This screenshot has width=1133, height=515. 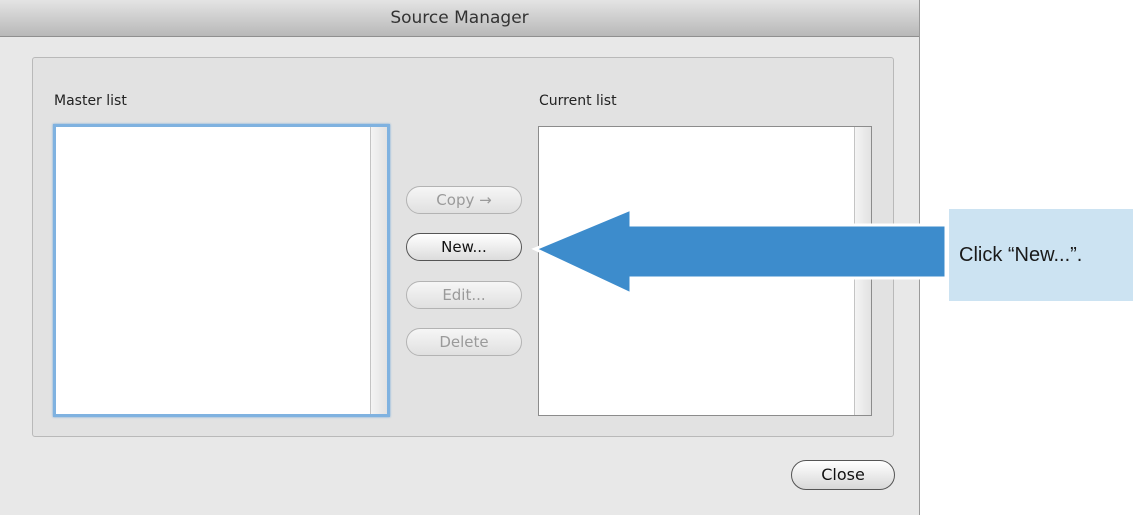 I want to click on window-title: Source Manager, so click(x=459, y=18).